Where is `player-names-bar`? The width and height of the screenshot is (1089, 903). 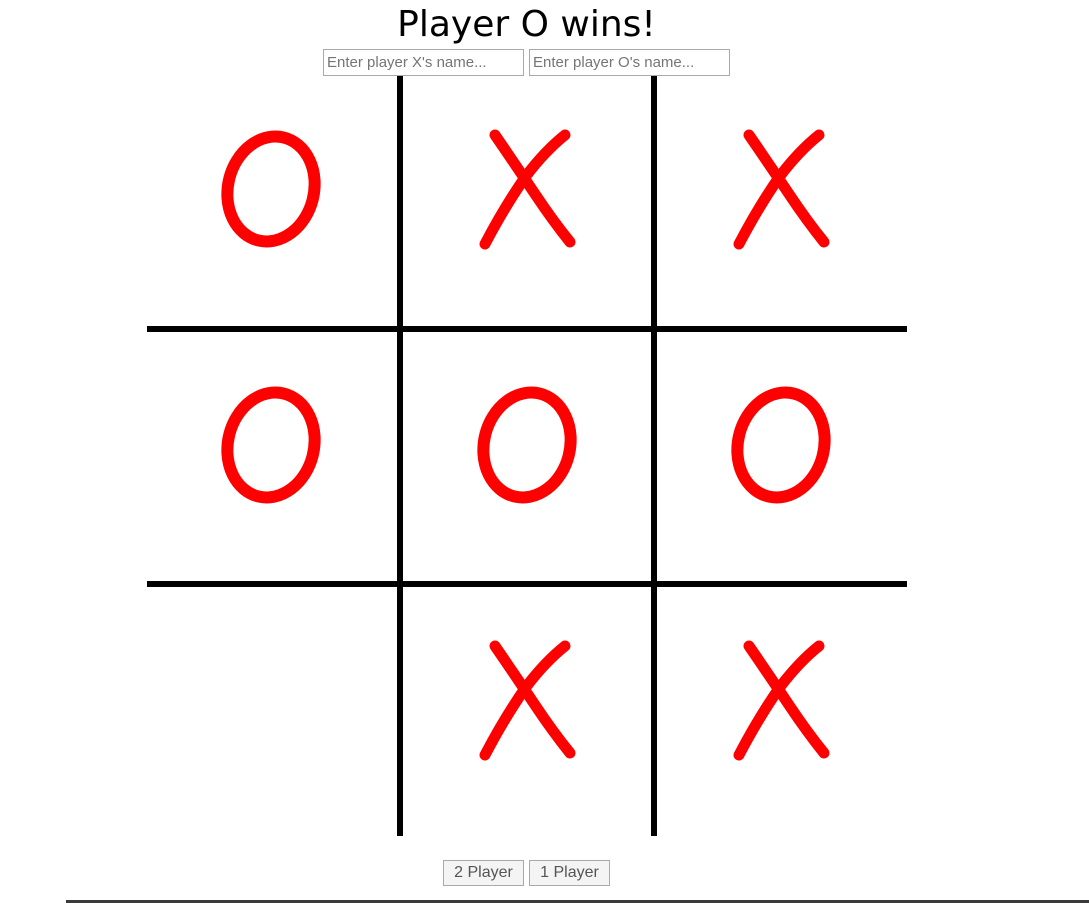
player-names-bar is located at coordinates (526, 62).